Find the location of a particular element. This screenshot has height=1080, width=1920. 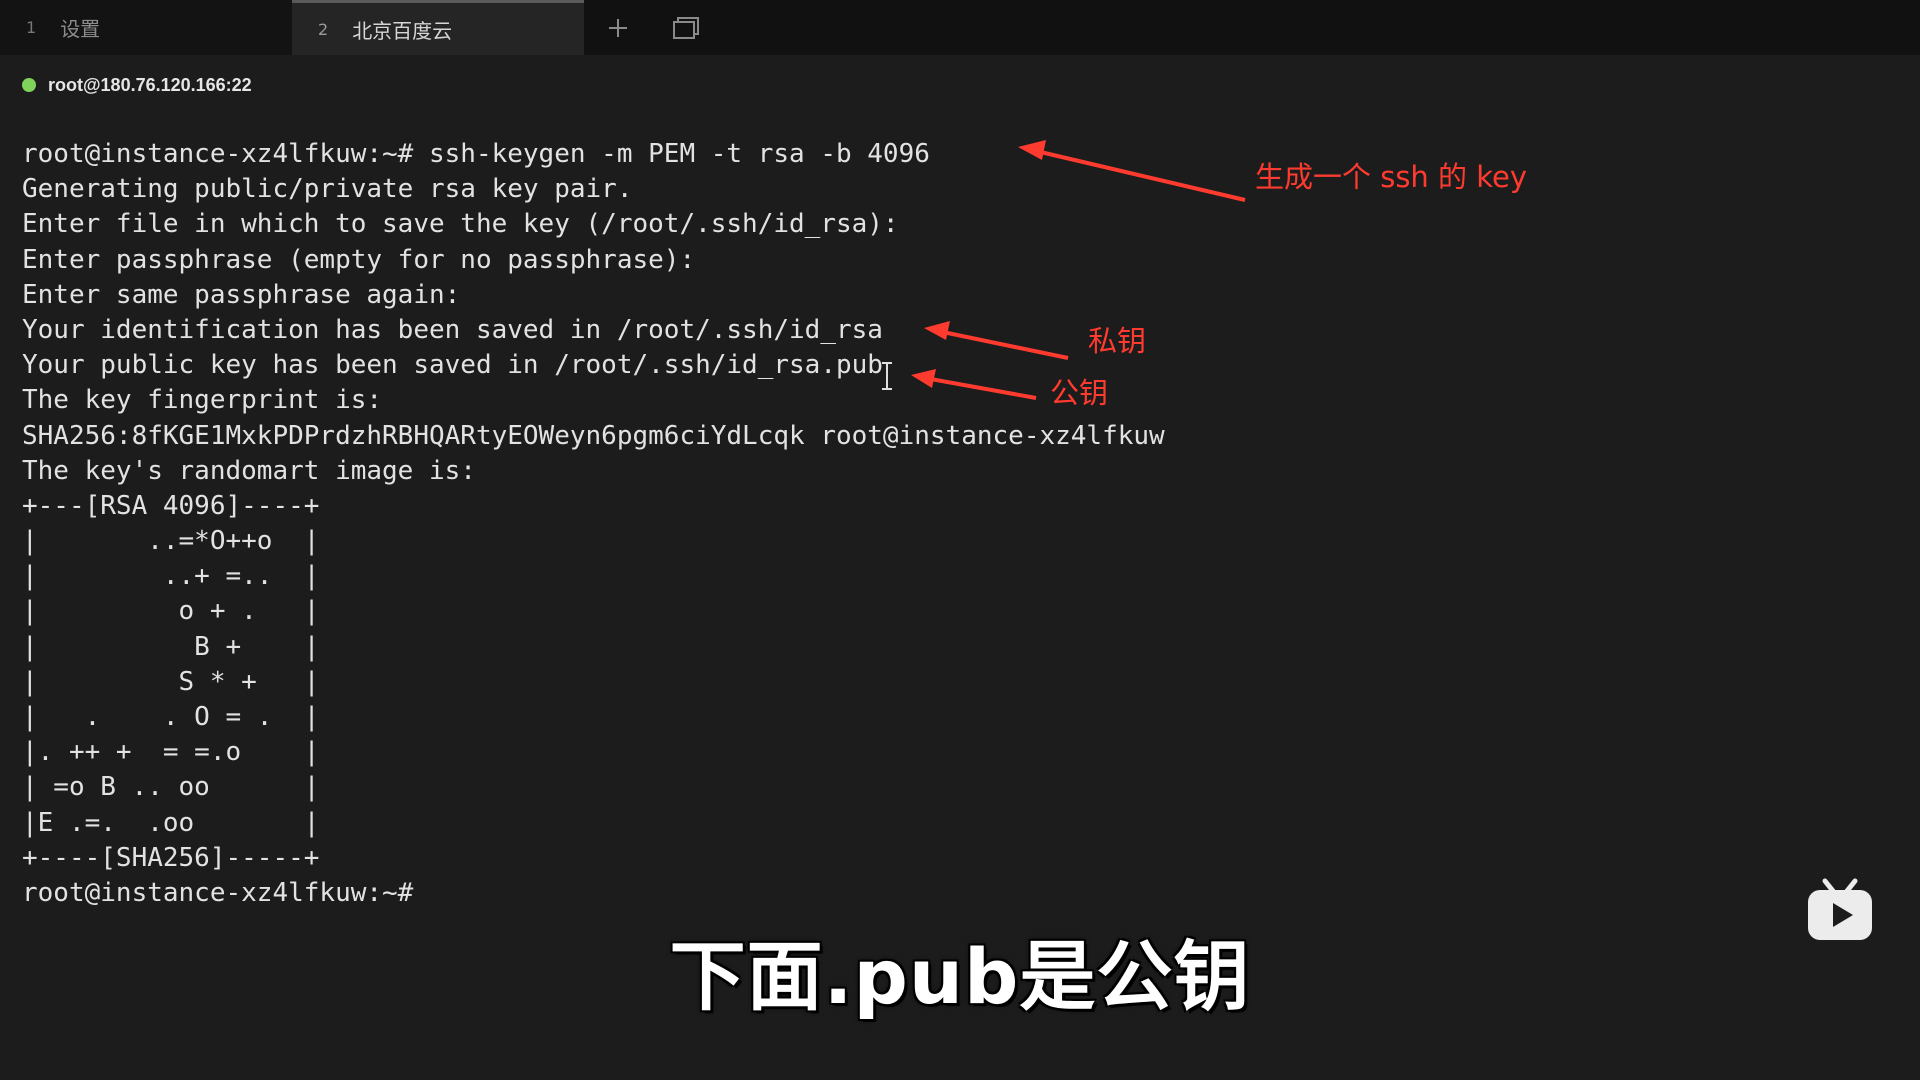

terminal-line: | =o B .. oo | is located at coordinates (171, 787).